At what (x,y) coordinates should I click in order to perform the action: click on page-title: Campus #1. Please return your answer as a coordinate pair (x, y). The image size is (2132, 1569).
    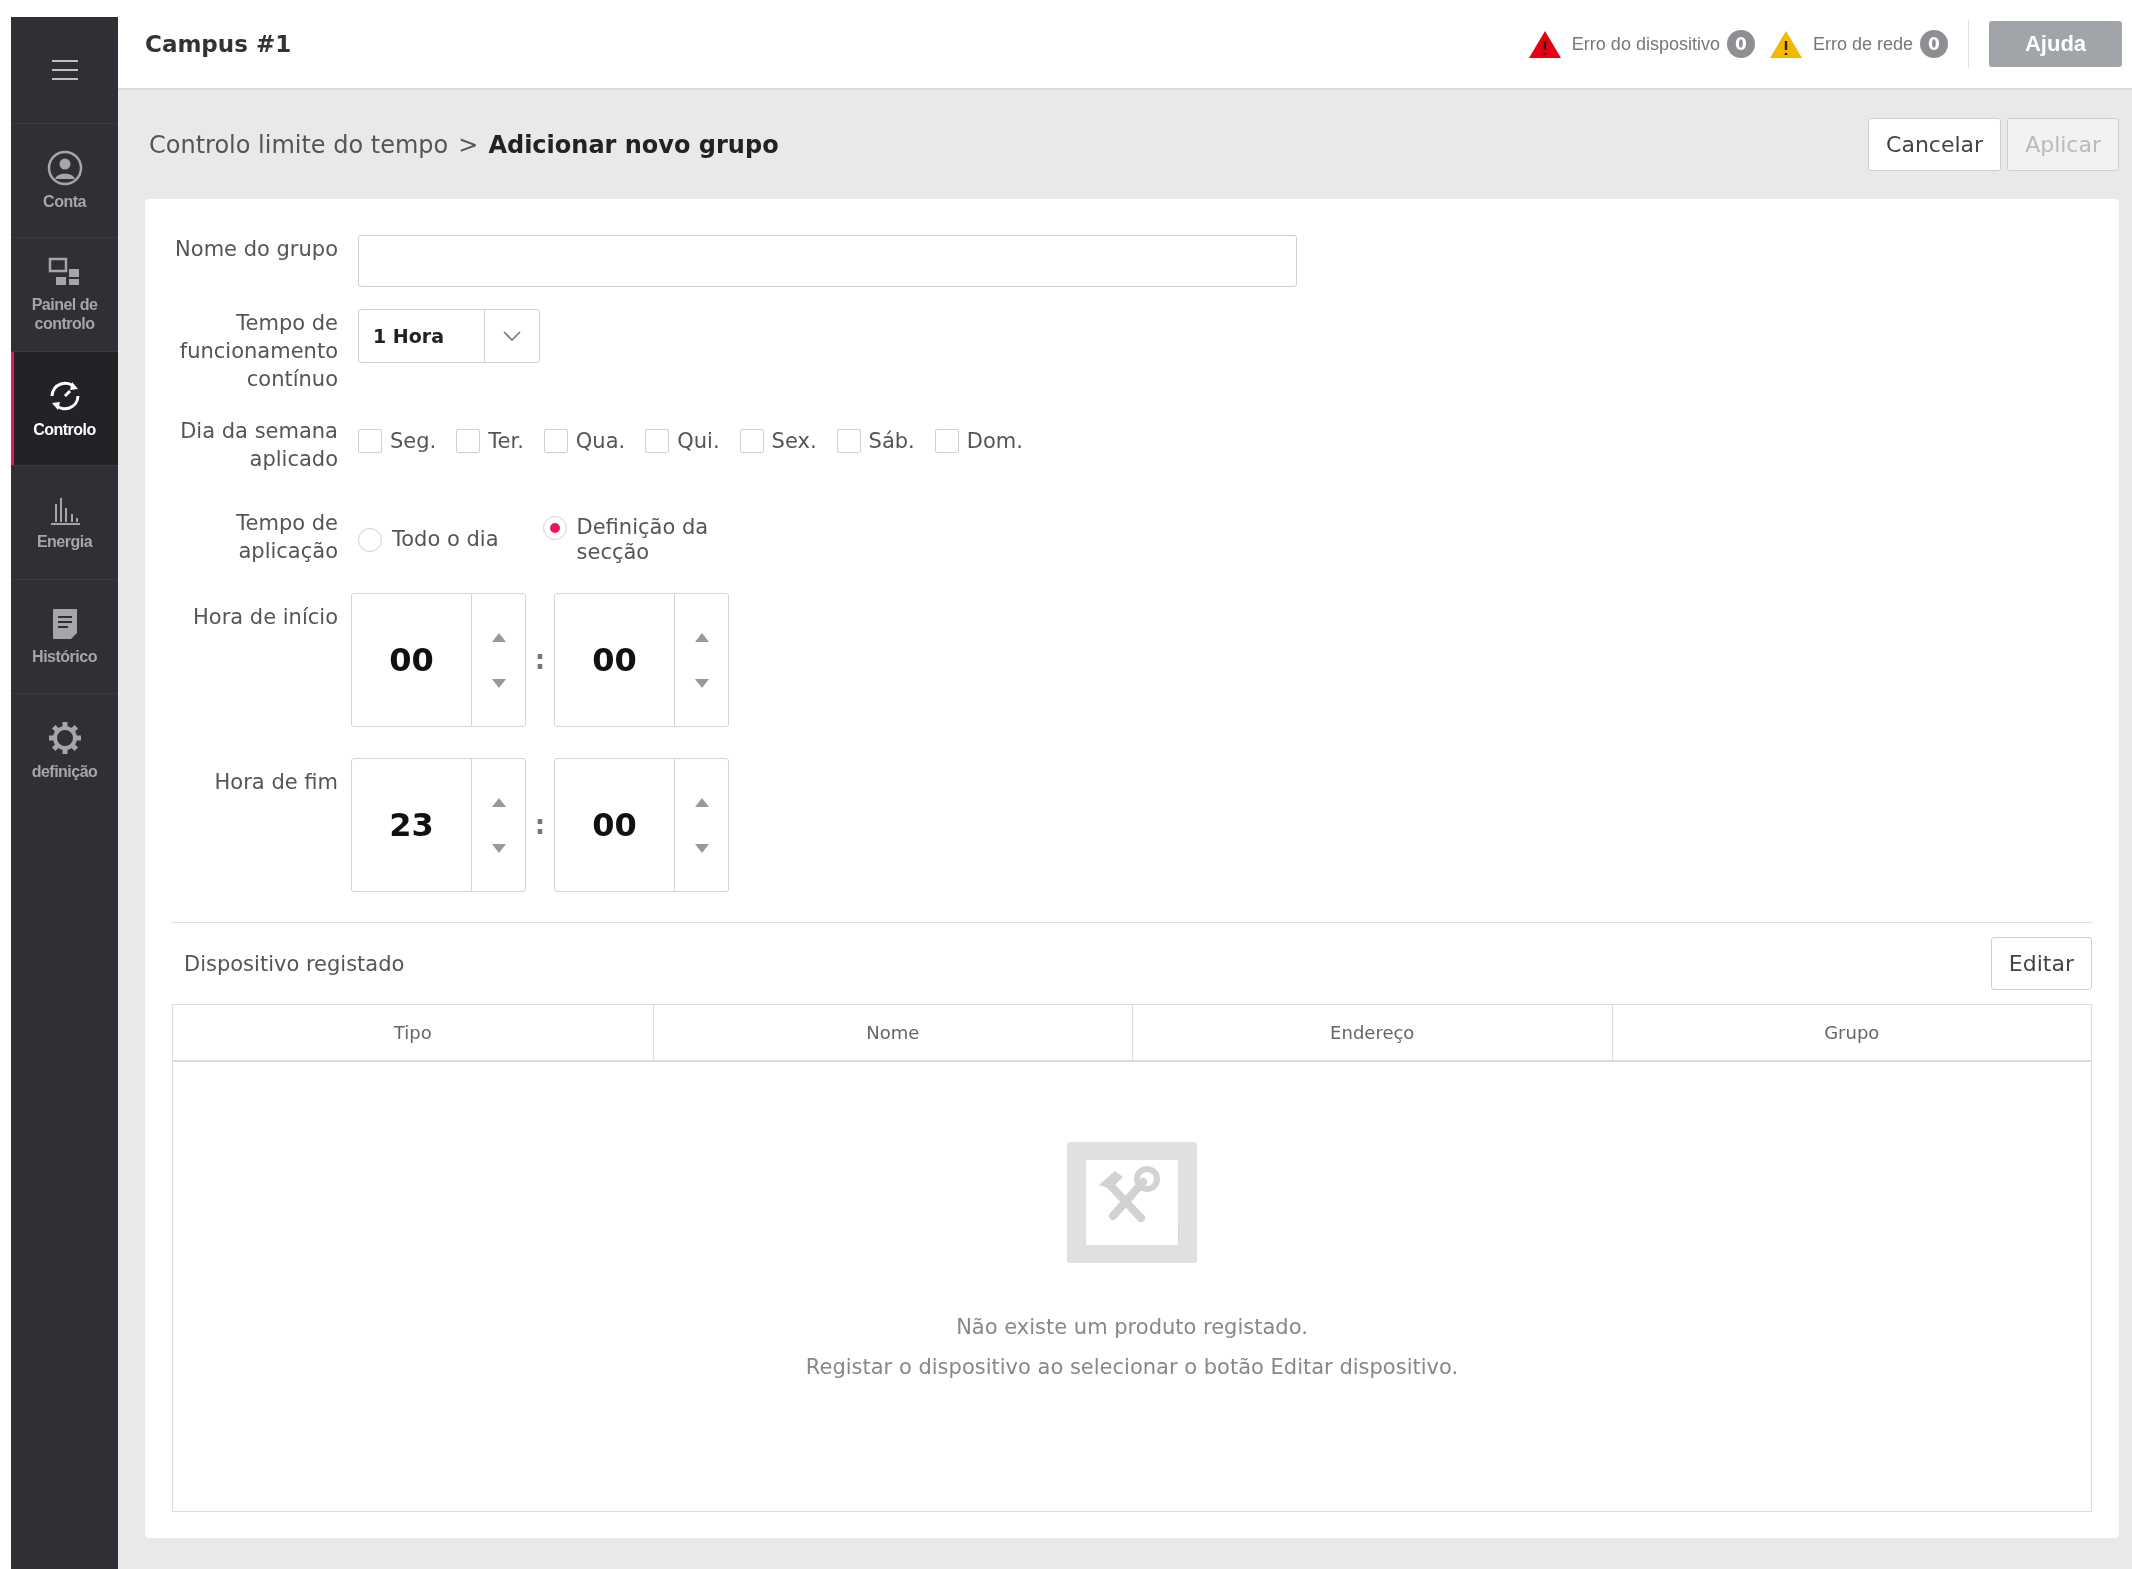
    Looking at the image, I should click on (219, 44).